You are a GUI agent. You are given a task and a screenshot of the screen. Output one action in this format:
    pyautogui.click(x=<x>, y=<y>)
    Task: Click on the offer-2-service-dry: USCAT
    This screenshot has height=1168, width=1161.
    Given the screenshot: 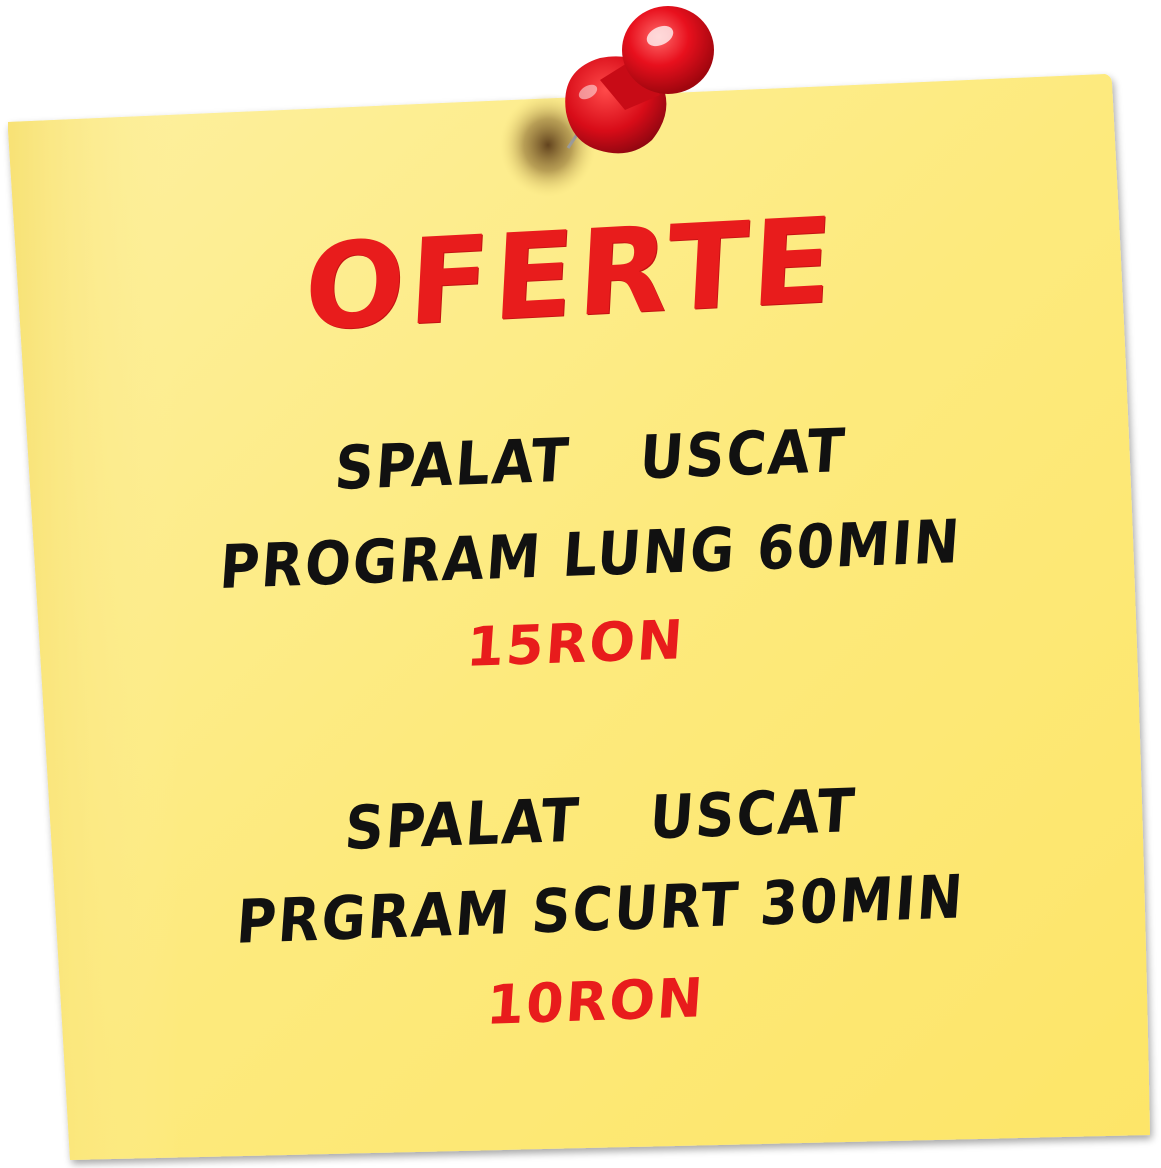 What is the action you would take?
    pyautogui.click(x=753, y=814)
    